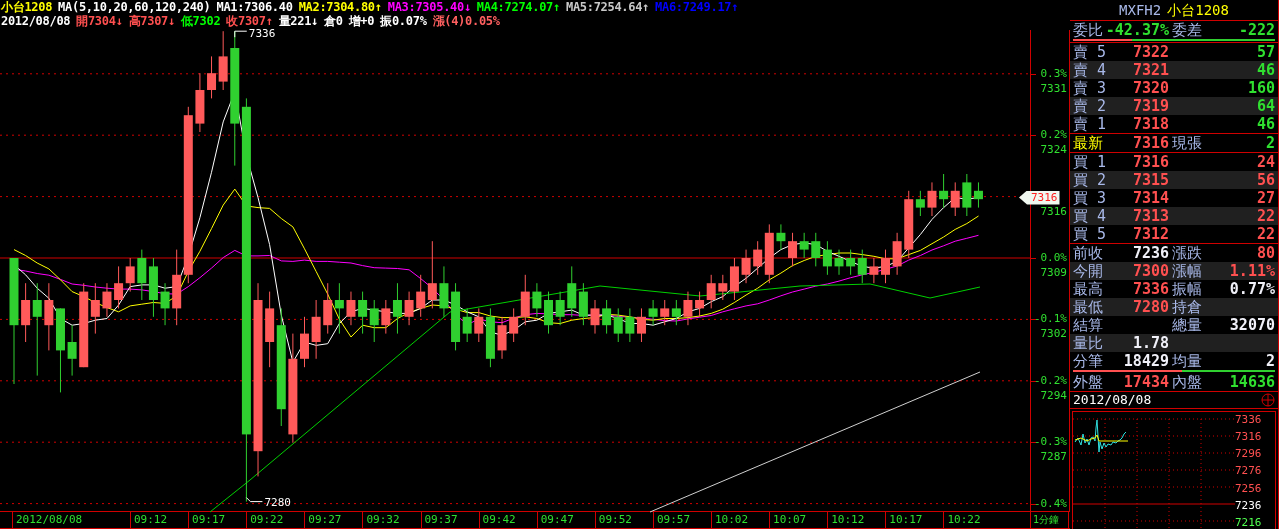 The height and width of the screenshot is (529, 1279). I want to click on field-label: 振幅, so click(1187, 289).